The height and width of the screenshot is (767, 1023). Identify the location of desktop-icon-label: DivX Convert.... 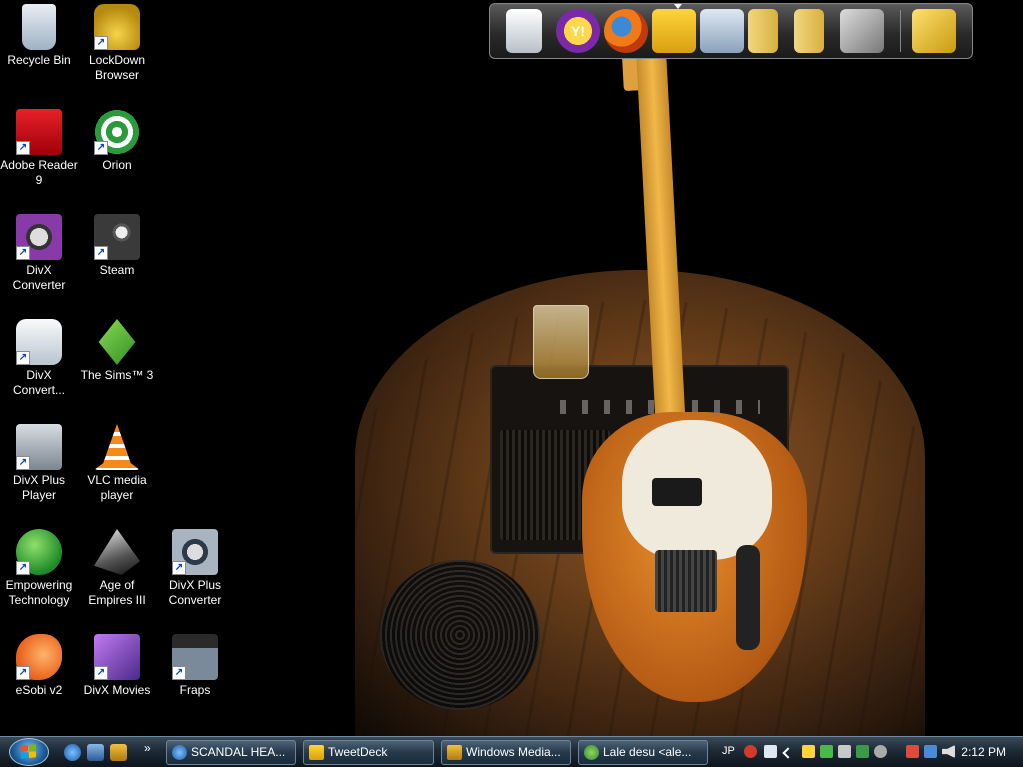
(39, 382).